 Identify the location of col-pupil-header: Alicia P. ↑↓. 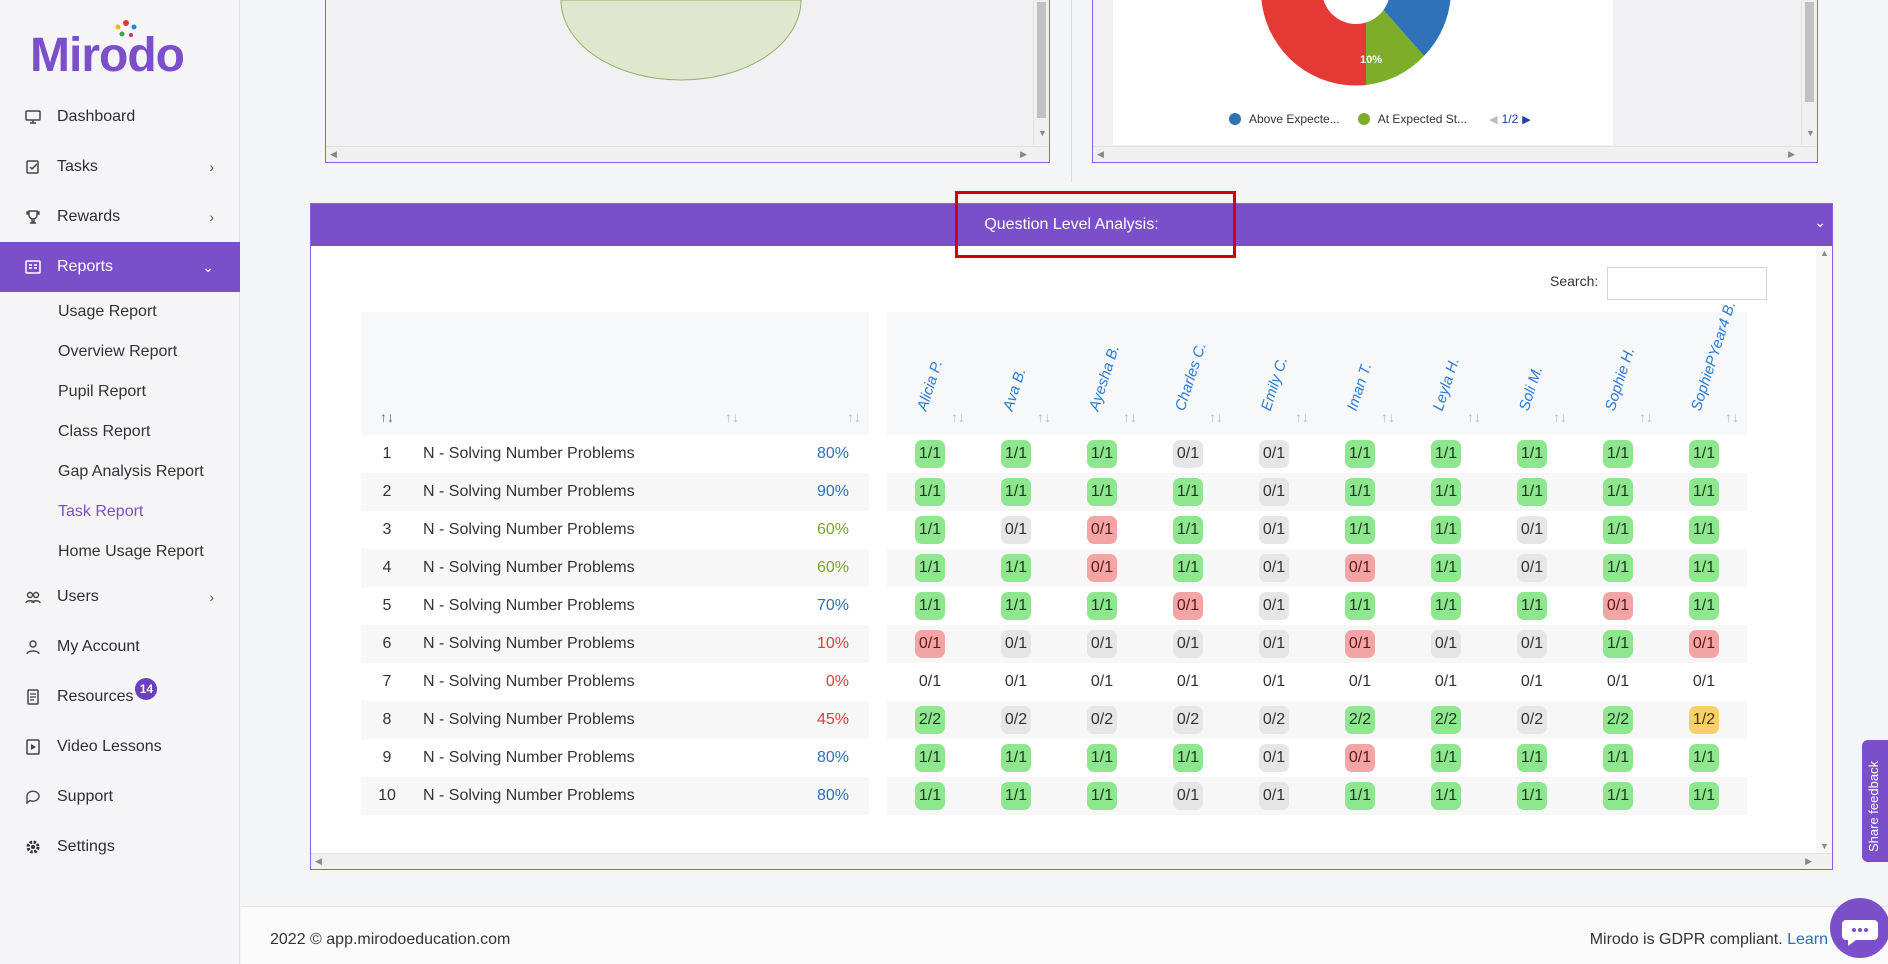
(930, 373).